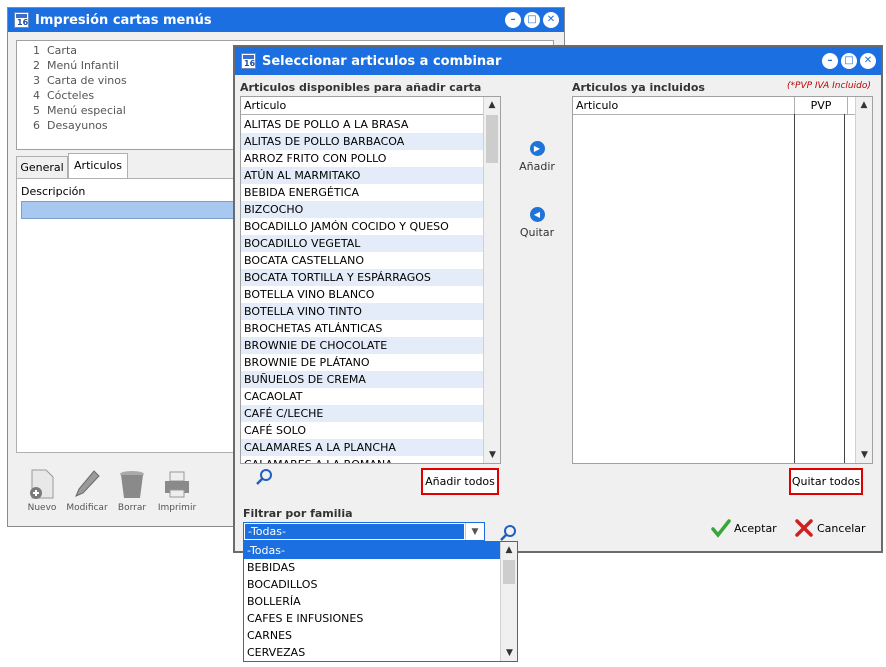  What do you see at coordinates (286, 20) in the screenshot?
I see `back-titlebar: 16 Impresión cartas menús – □ ✕` at bounding box center [286, 20].